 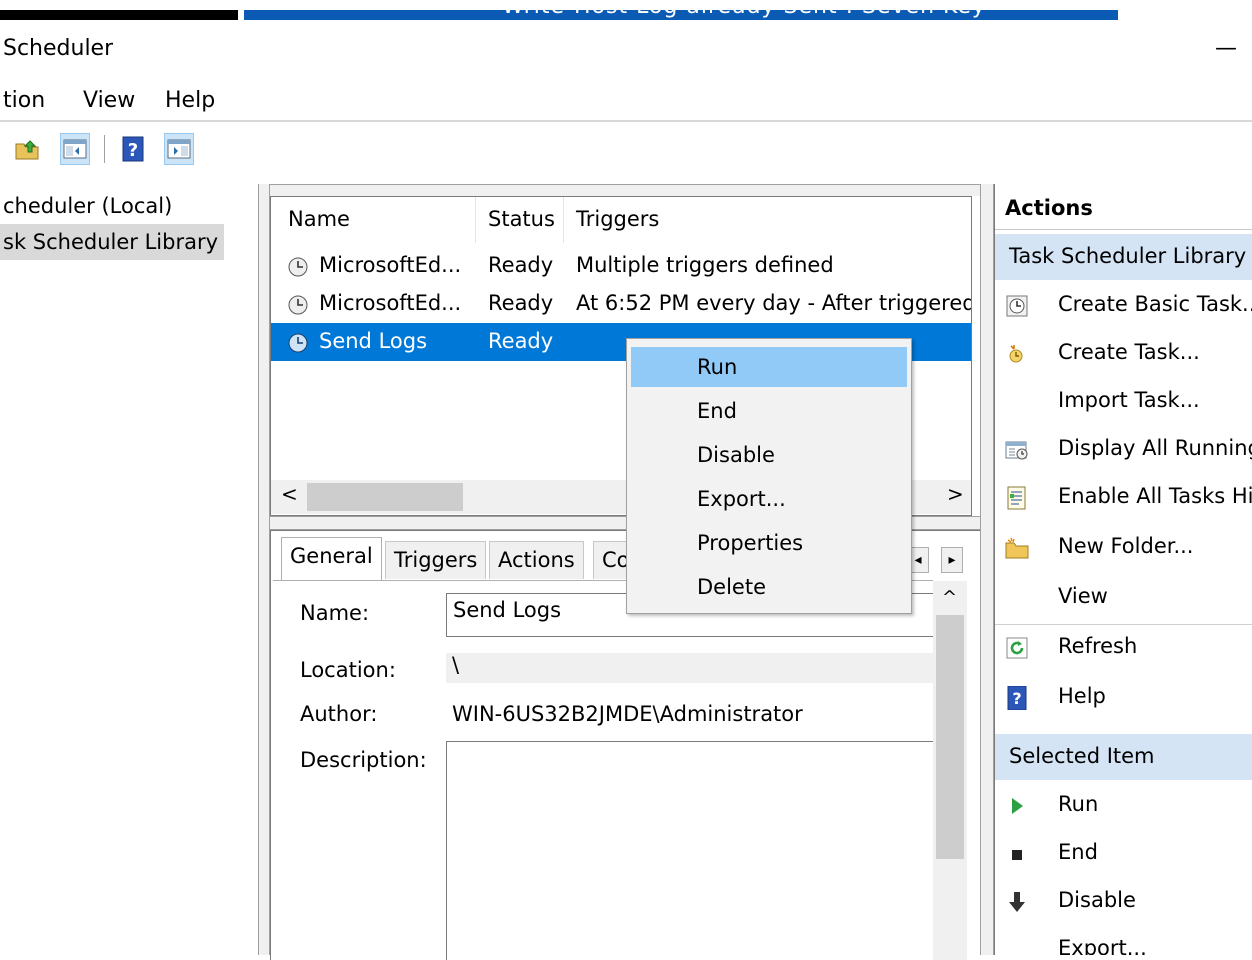 I want to click on task-triggers: Multiple triggers defined, so click(x=705, y=265).